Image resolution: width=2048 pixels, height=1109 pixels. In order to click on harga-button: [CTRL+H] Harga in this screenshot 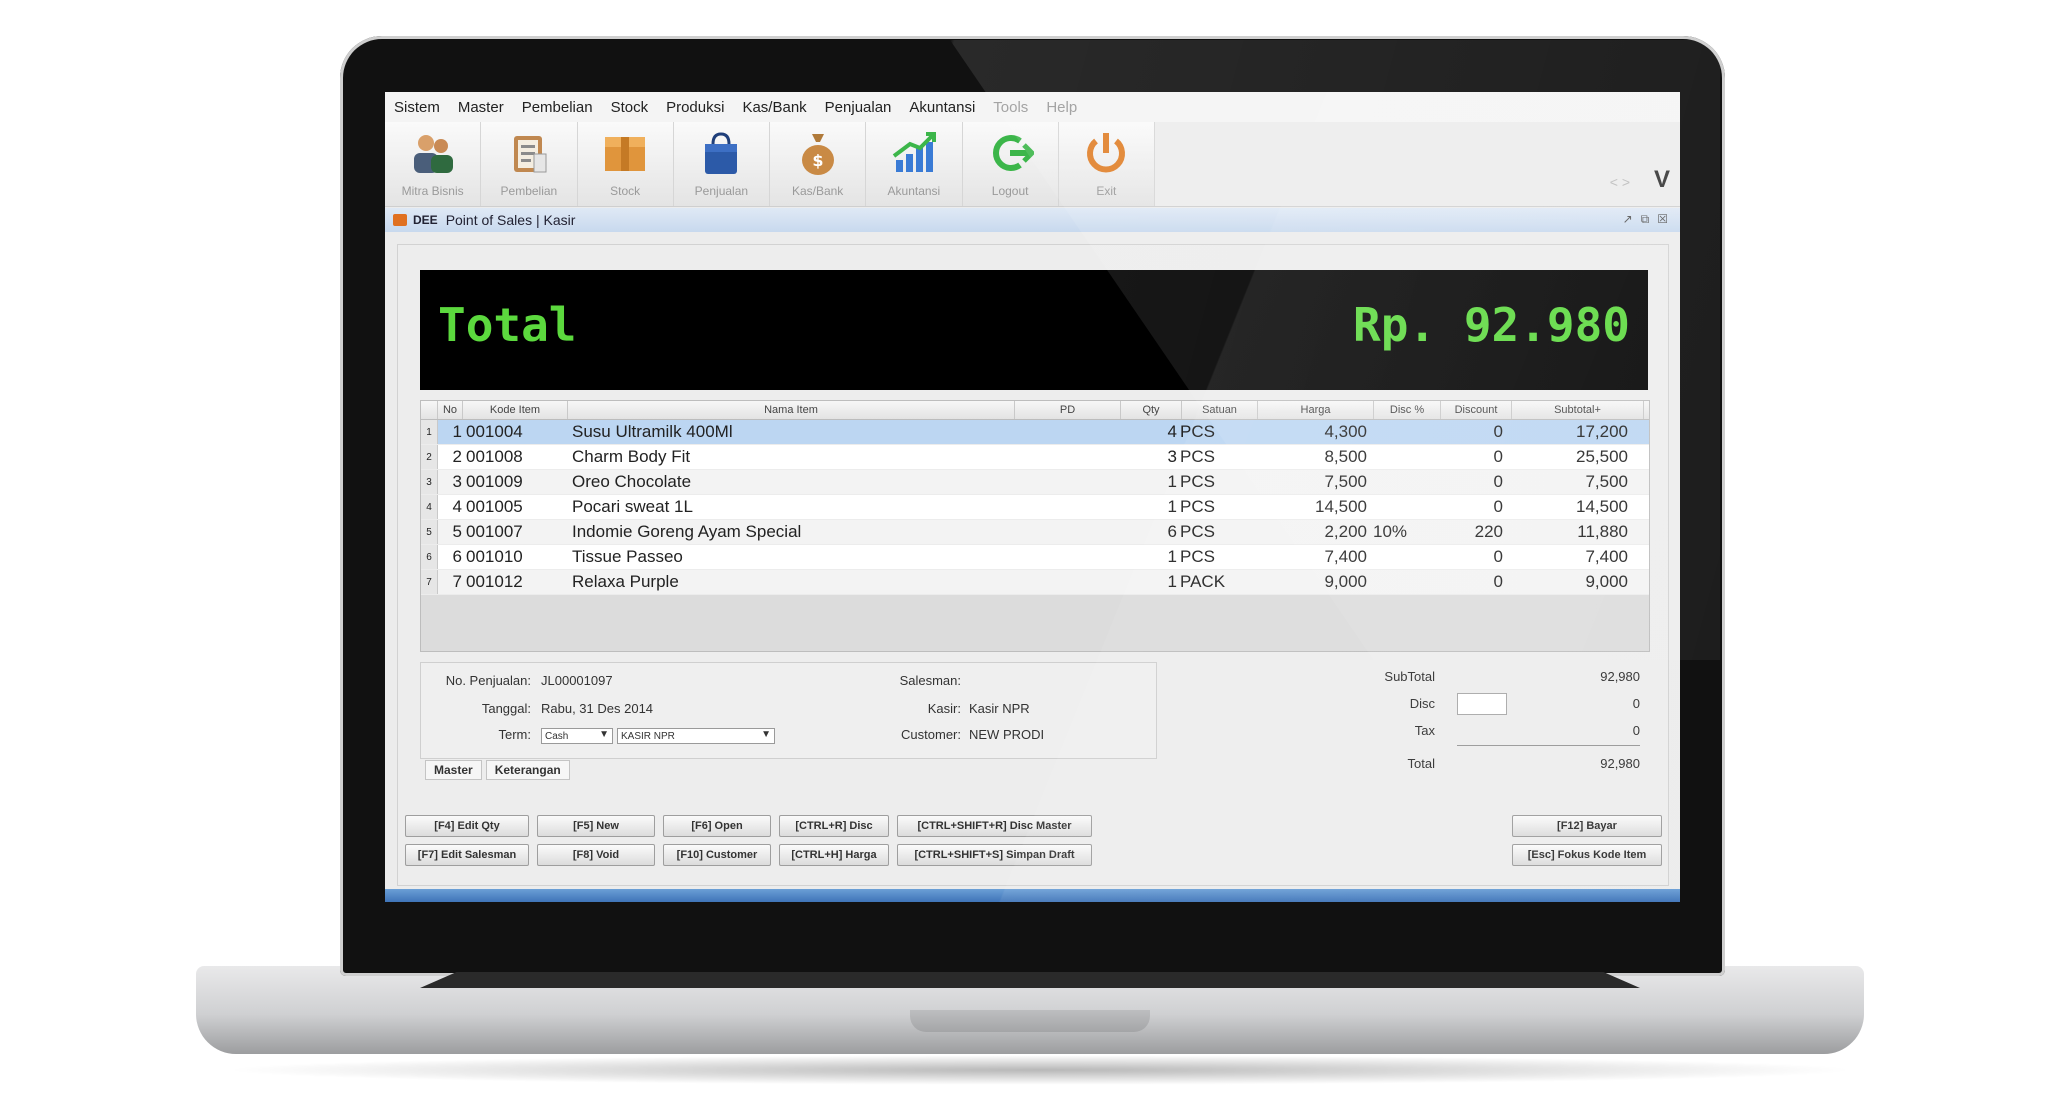, I will do `click(834, 855)`.